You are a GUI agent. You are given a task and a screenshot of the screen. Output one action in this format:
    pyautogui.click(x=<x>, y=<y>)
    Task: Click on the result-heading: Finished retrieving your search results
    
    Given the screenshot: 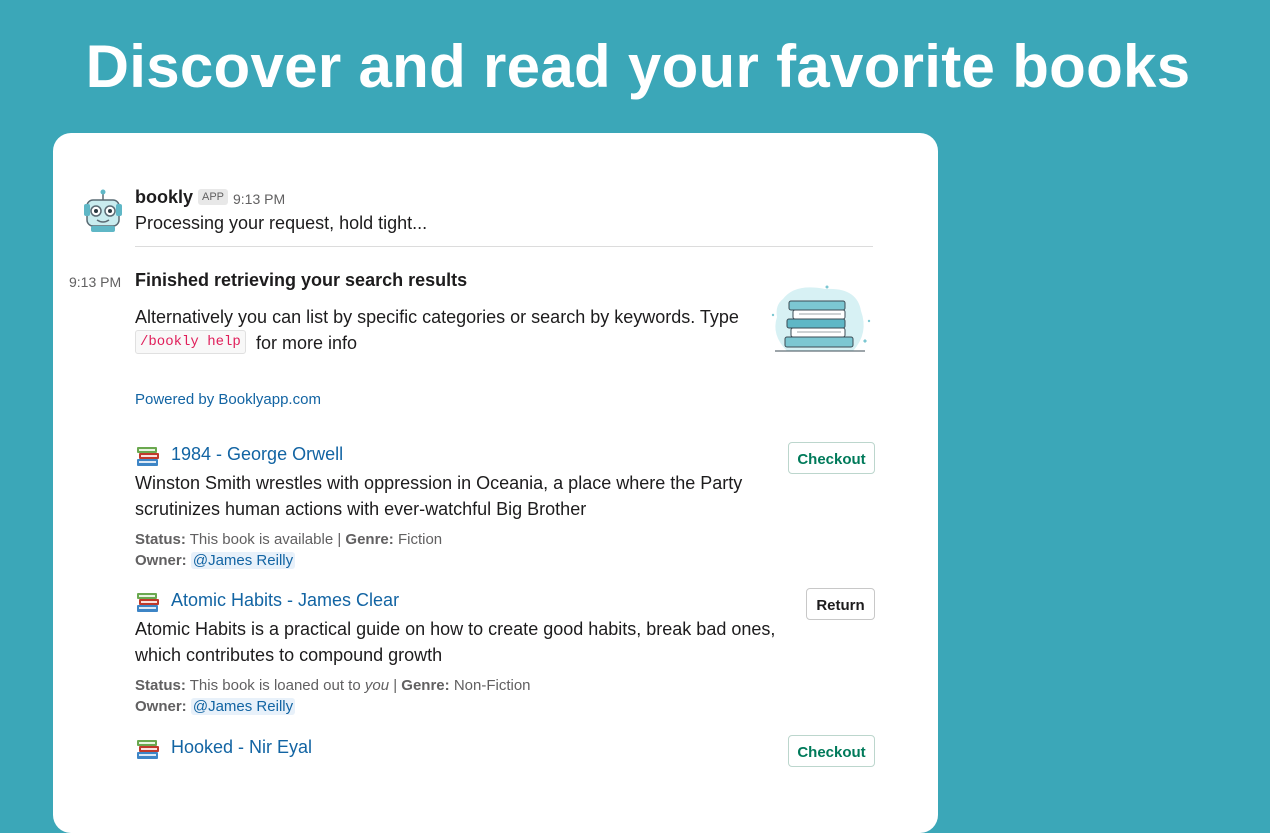 What is the action you would take?
    pyautogui.click(x=301, y=280)
    